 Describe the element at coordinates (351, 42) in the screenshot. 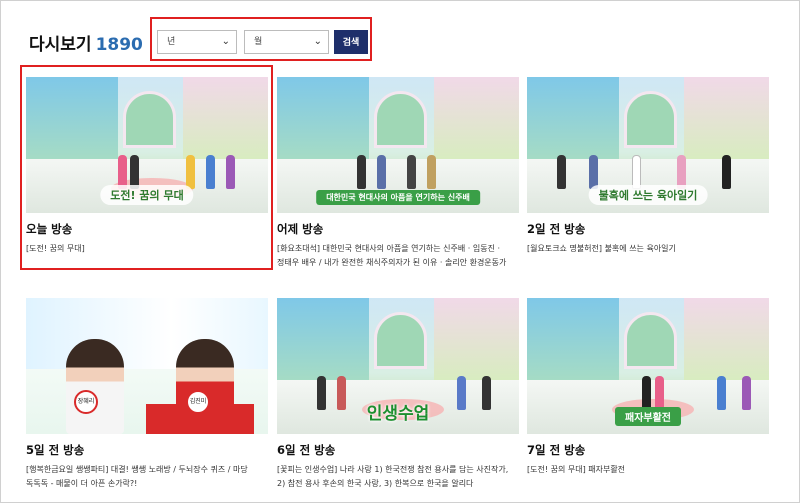

I see `search-button: 검색` at that location.